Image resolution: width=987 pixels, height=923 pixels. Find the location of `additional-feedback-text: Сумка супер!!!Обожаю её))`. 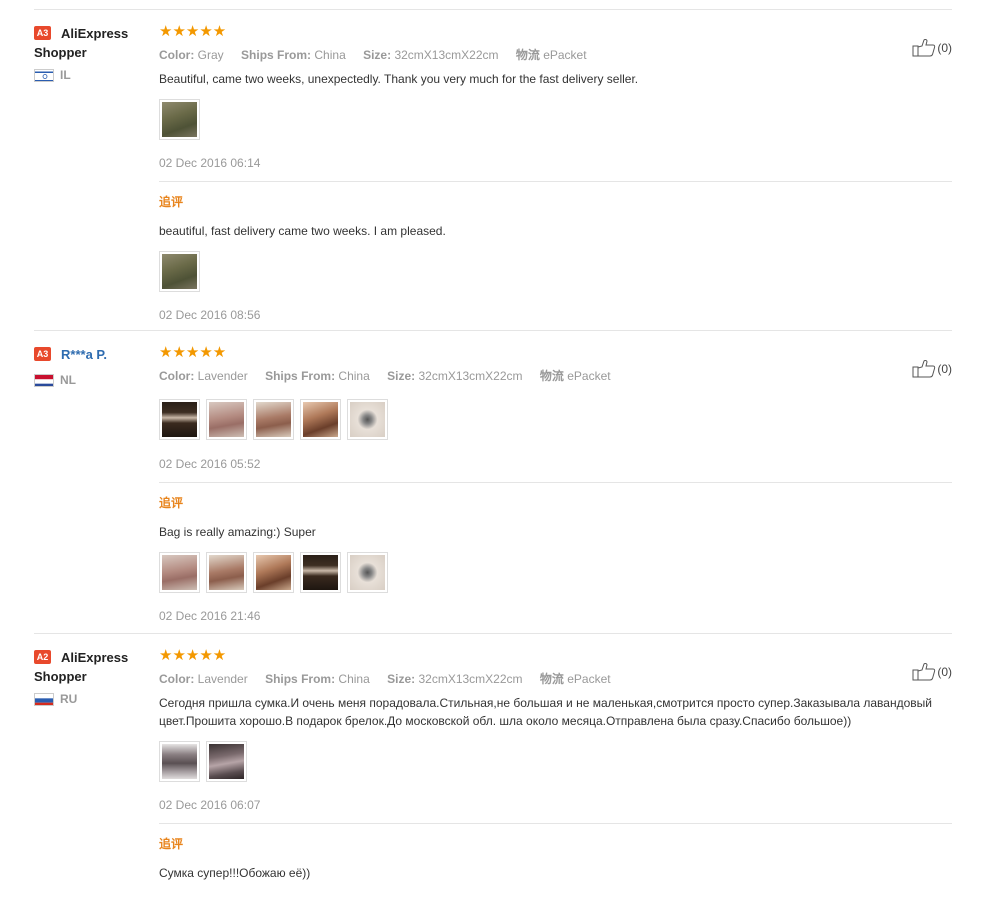

additional-feedback-text: Сумка супер!!!Обожаю её)) is located at coordinates (235, 873).